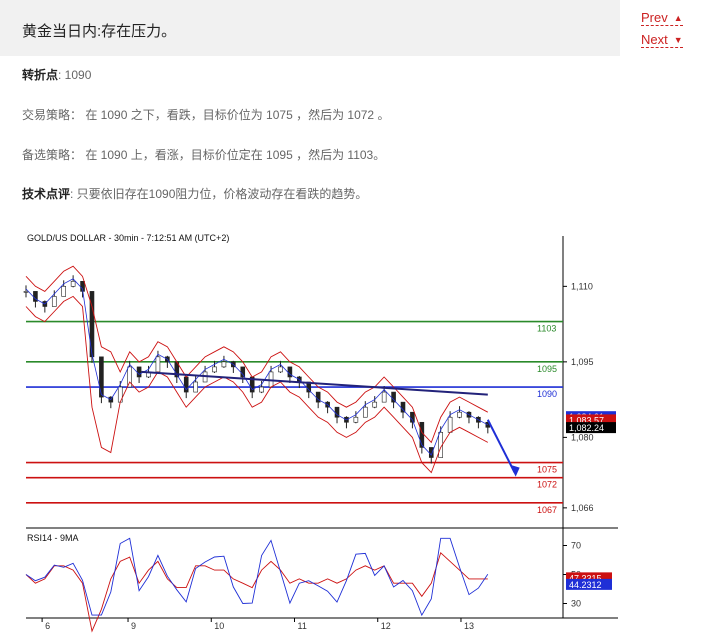 The width and height of the screenshot is (702, 643). Describe the element at coordinates (585, 585) in the screenshot. I see `rsi-tag-label: 44.2312` at that location.